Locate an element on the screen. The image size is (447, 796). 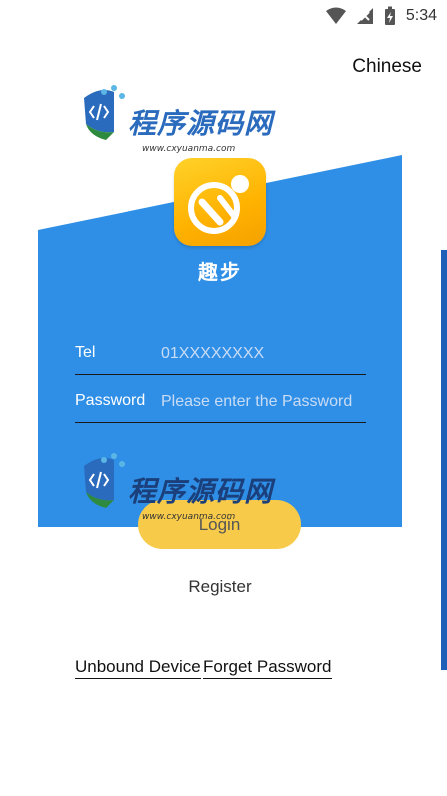
forget-password-link: Forget Password is located at coordinates (267, 668).